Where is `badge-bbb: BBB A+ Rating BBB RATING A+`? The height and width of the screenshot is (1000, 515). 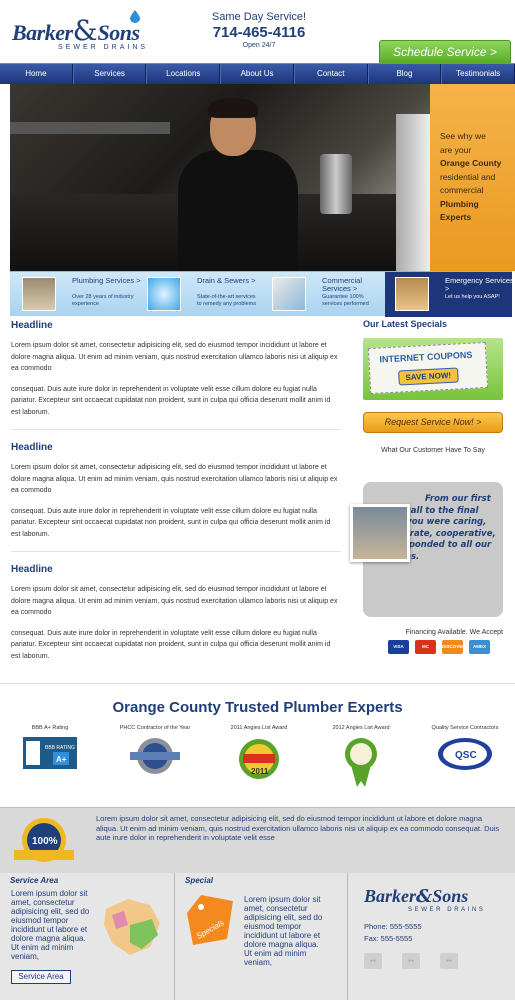 badge-bbb: BBB A+ Rating BBB RATING A+ is located at coordinates (50, 748).